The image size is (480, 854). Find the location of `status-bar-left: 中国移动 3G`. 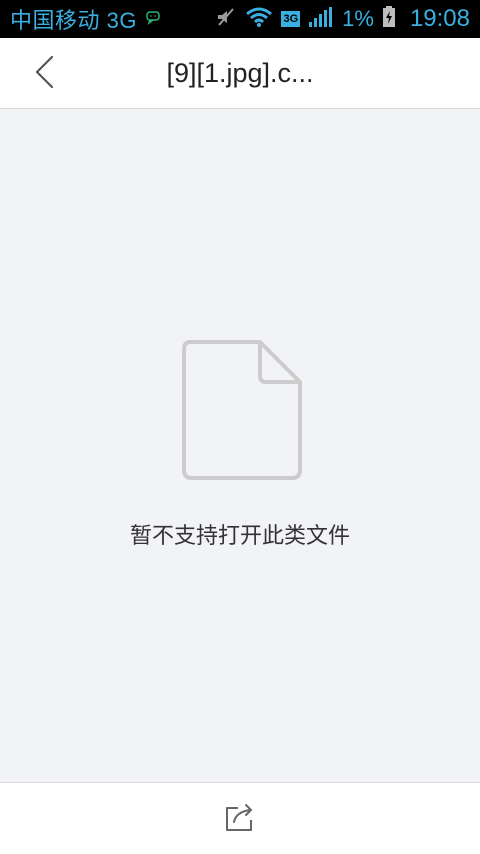

status-bar-left: 中国移动 3G is located at coordinates (85, 19).